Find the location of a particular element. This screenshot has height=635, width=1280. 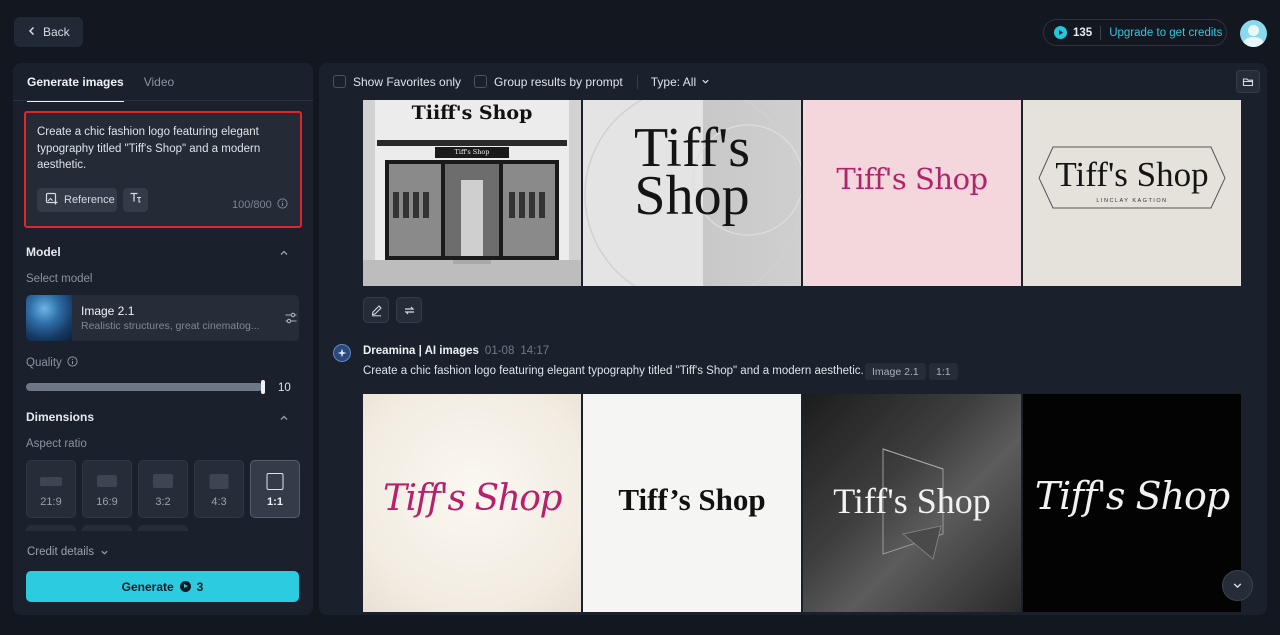

avatar is located at coordinates (1253, 33).